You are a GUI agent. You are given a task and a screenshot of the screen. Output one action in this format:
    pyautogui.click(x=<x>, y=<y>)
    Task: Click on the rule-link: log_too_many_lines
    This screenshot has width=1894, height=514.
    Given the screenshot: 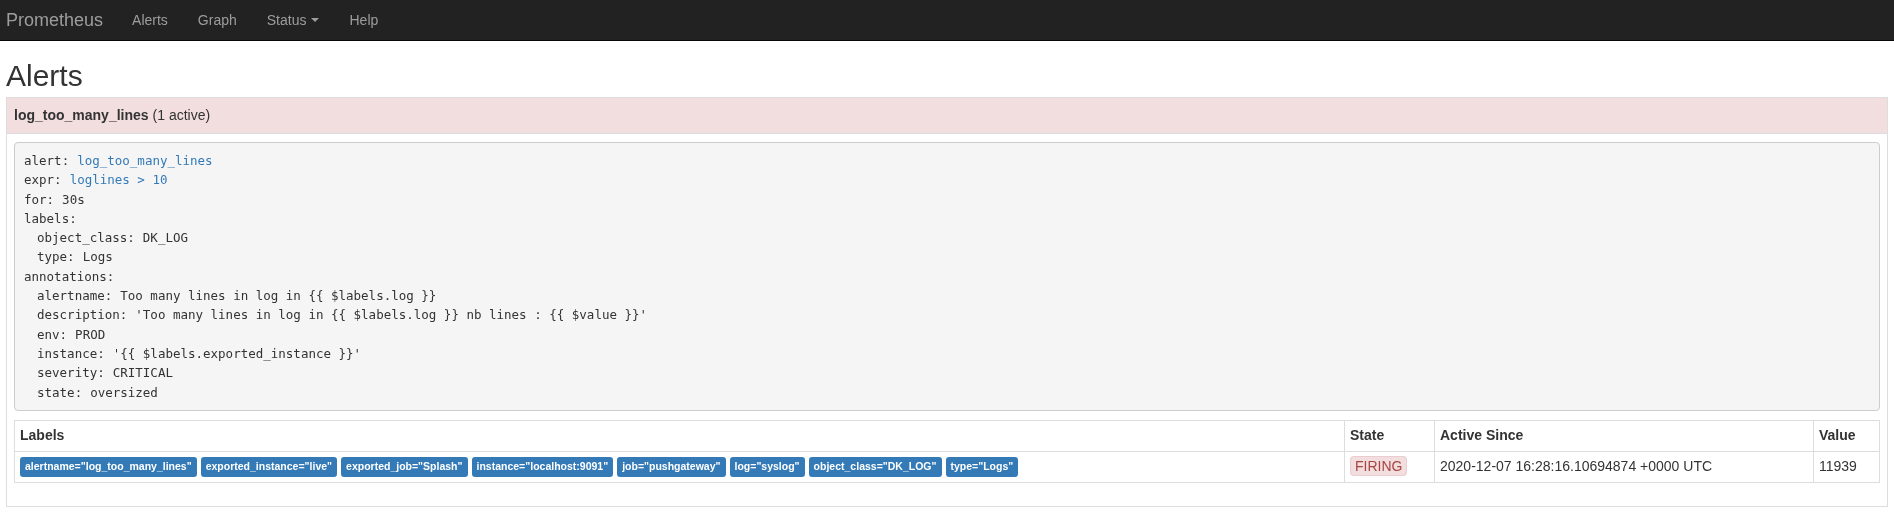 What is the action you would take?
    pyautogui.click(x=145, y=160)
    